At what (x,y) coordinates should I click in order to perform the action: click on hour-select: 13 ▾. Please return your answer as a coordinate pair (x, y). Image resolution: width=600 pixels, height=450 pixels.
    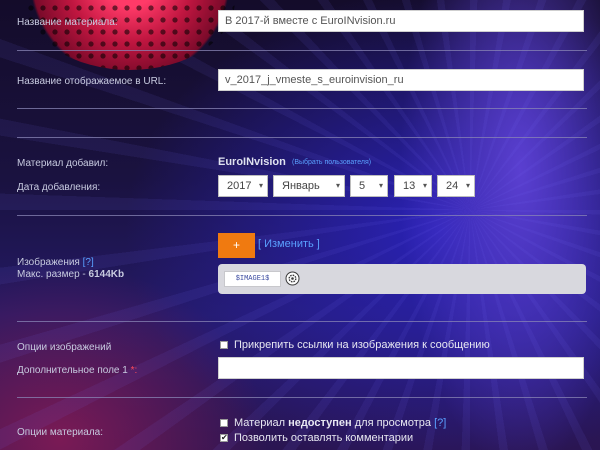
    Looking at the image, I should click on (413, 186).